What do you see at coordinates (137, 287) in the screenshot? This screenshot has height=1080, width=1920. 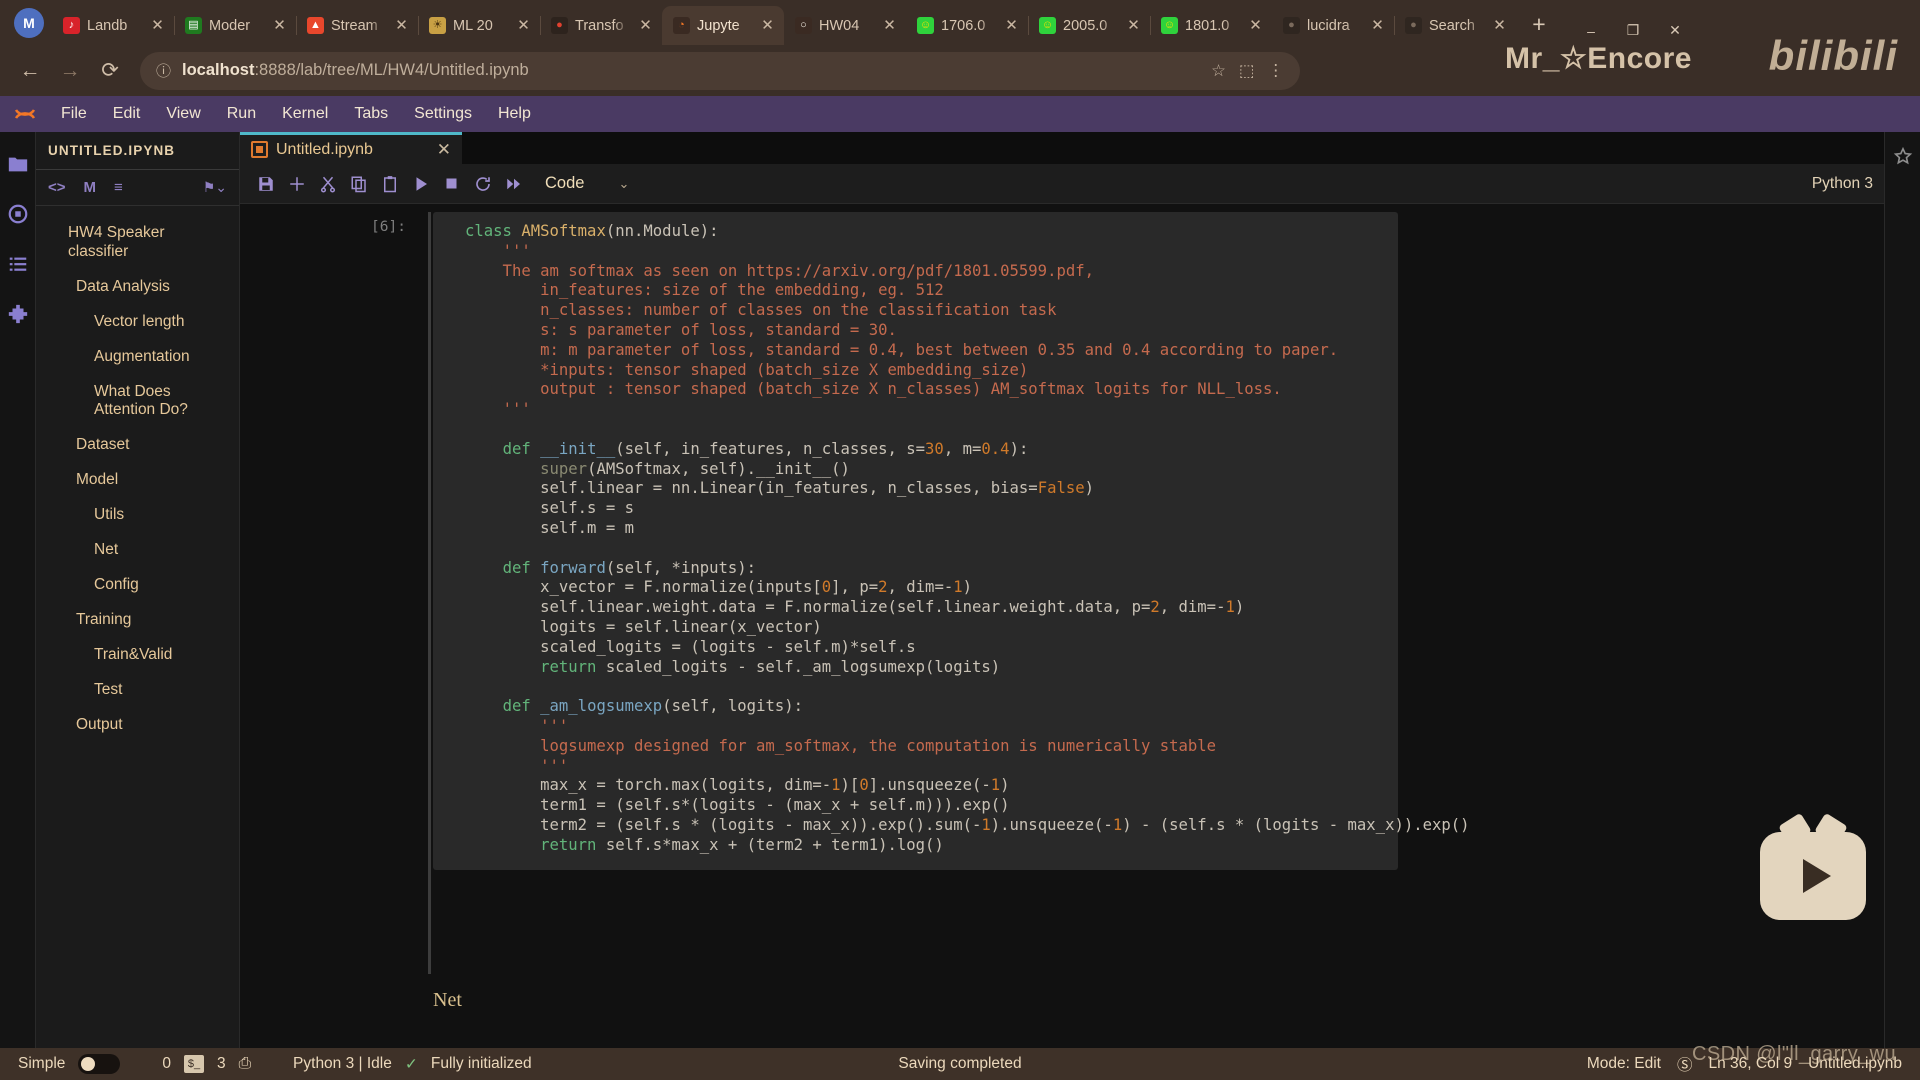 I see `toc-item-1: Data Analysis` at bounding box center [137, 287].